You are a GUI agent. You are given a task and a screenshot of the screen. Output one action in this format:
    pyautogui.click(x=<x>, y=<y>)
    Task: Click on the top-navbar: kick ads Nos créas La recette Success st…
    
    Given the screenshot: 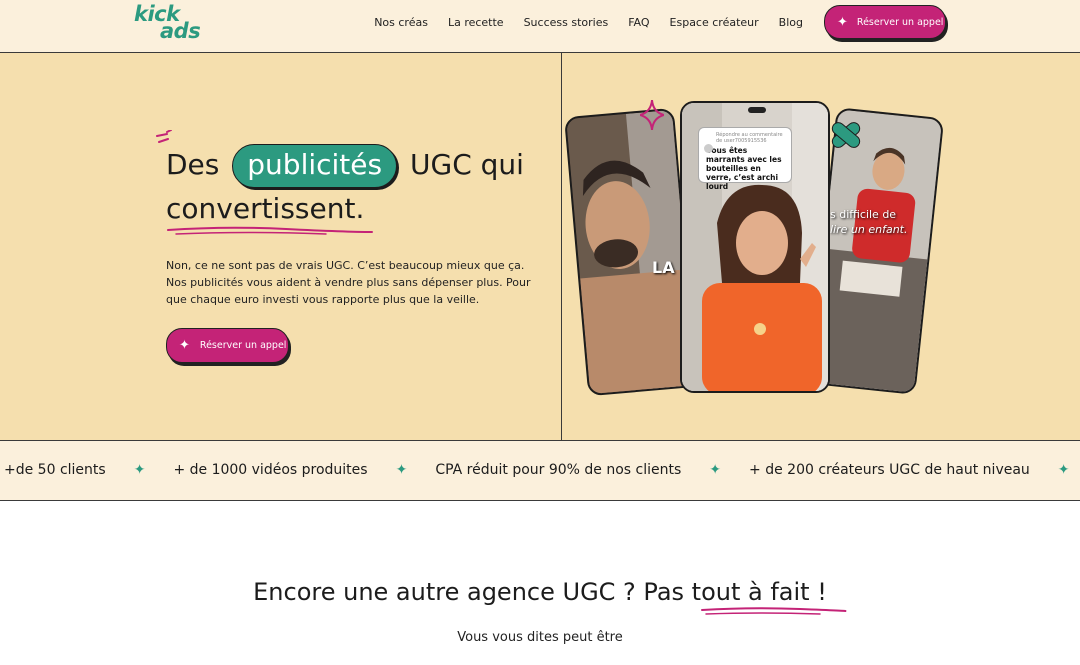 What is the action you would take?
    pyautogui.click(x=540, y=26)
    